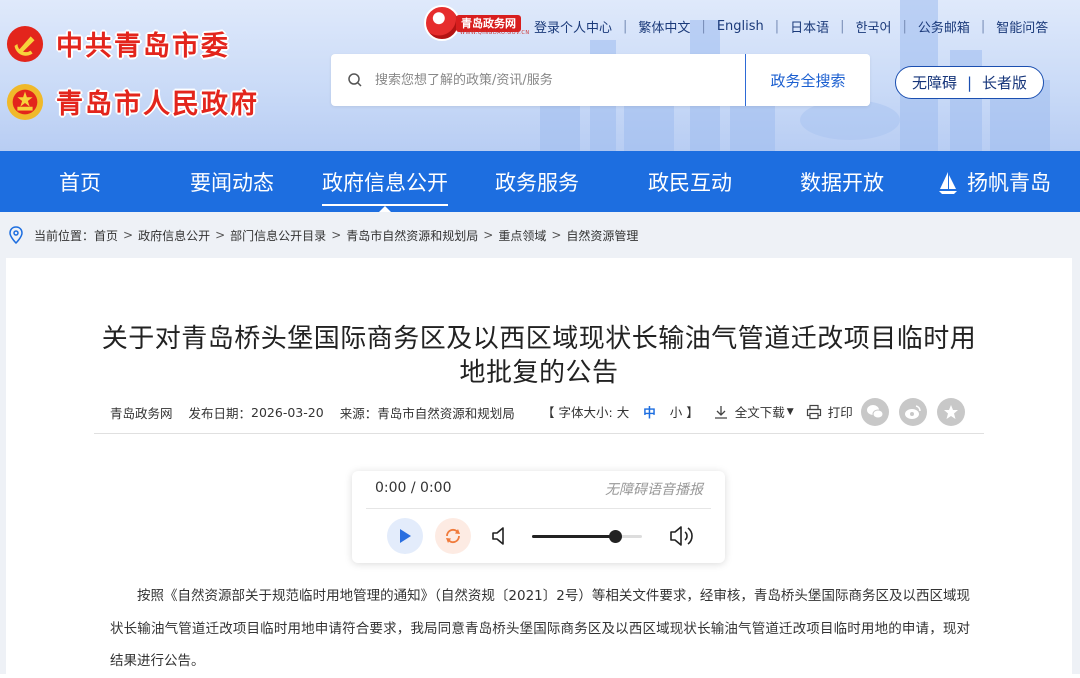  What do you see at coordinates (412, 235) in the screenshot?
I see `breadcrumb-bureau: 青岛市自然资源和规划局` at bounding box center [412, 235].